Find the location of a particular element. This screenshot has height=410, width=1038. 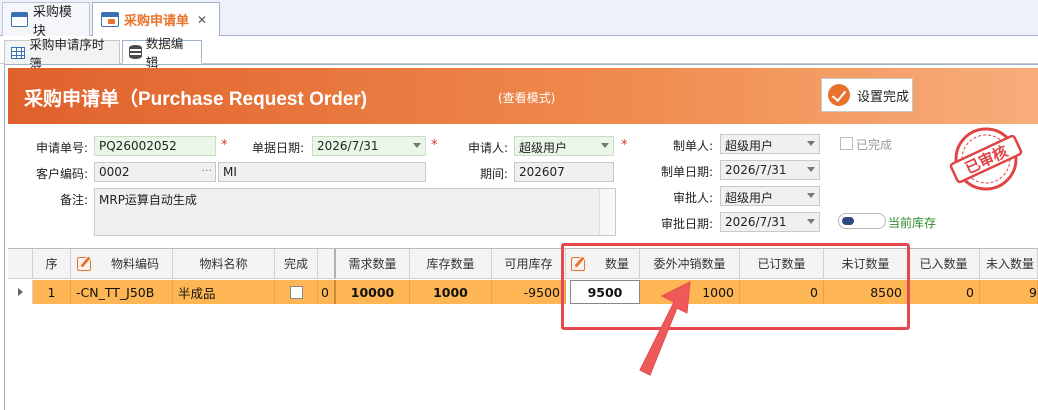

cell-ordered-qty: 0 is located at coordinates (782, 292).